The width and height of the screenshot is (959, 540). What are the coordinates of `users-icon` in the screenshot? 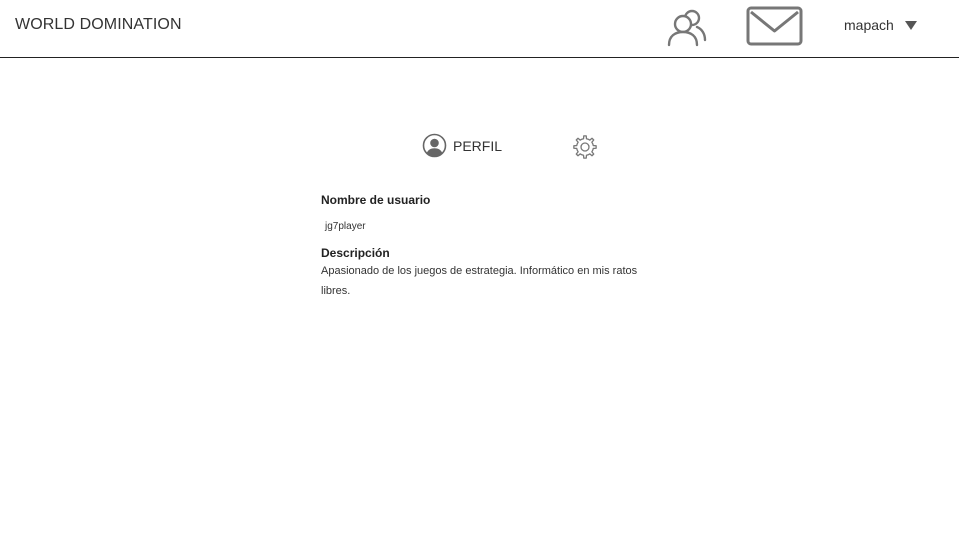 It's located at (687, 28).